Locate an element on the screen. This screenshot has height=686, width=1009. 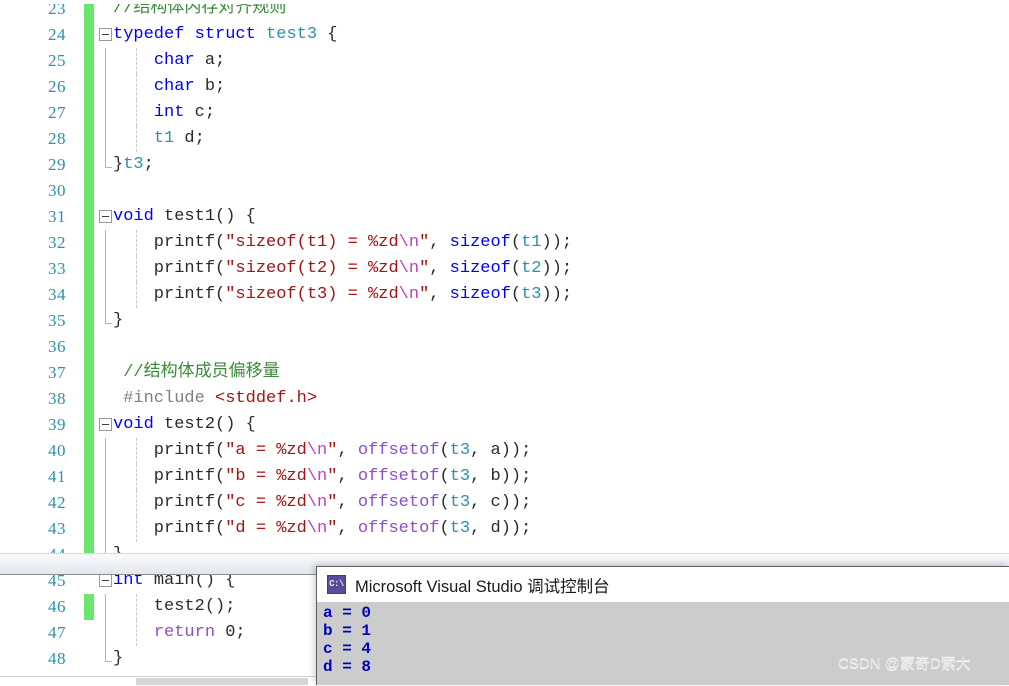
code-line: 26 char b; is located at coordinates (504, 87).